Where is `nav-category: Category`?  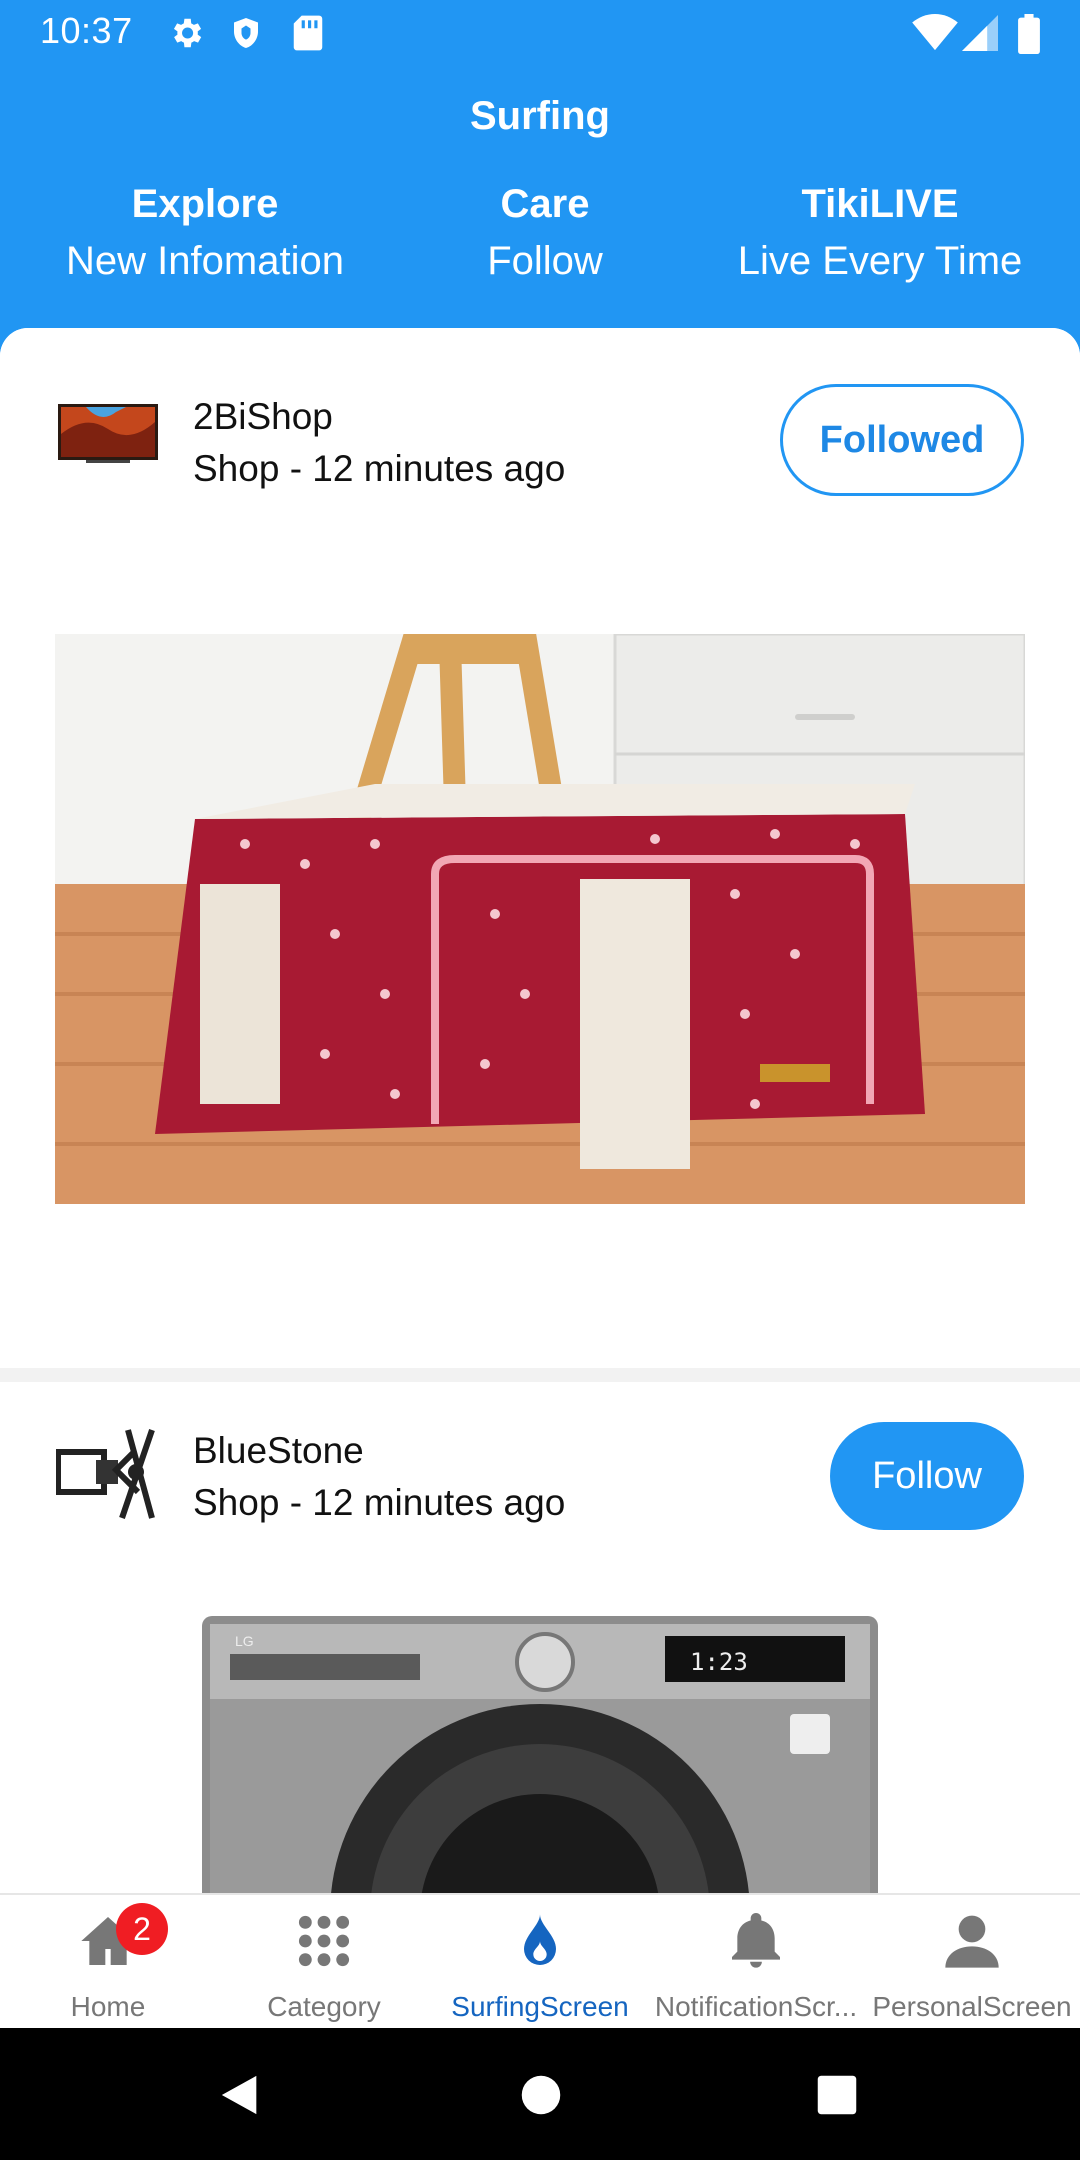 nav-category: Category is located at coordinates (324, 1962).